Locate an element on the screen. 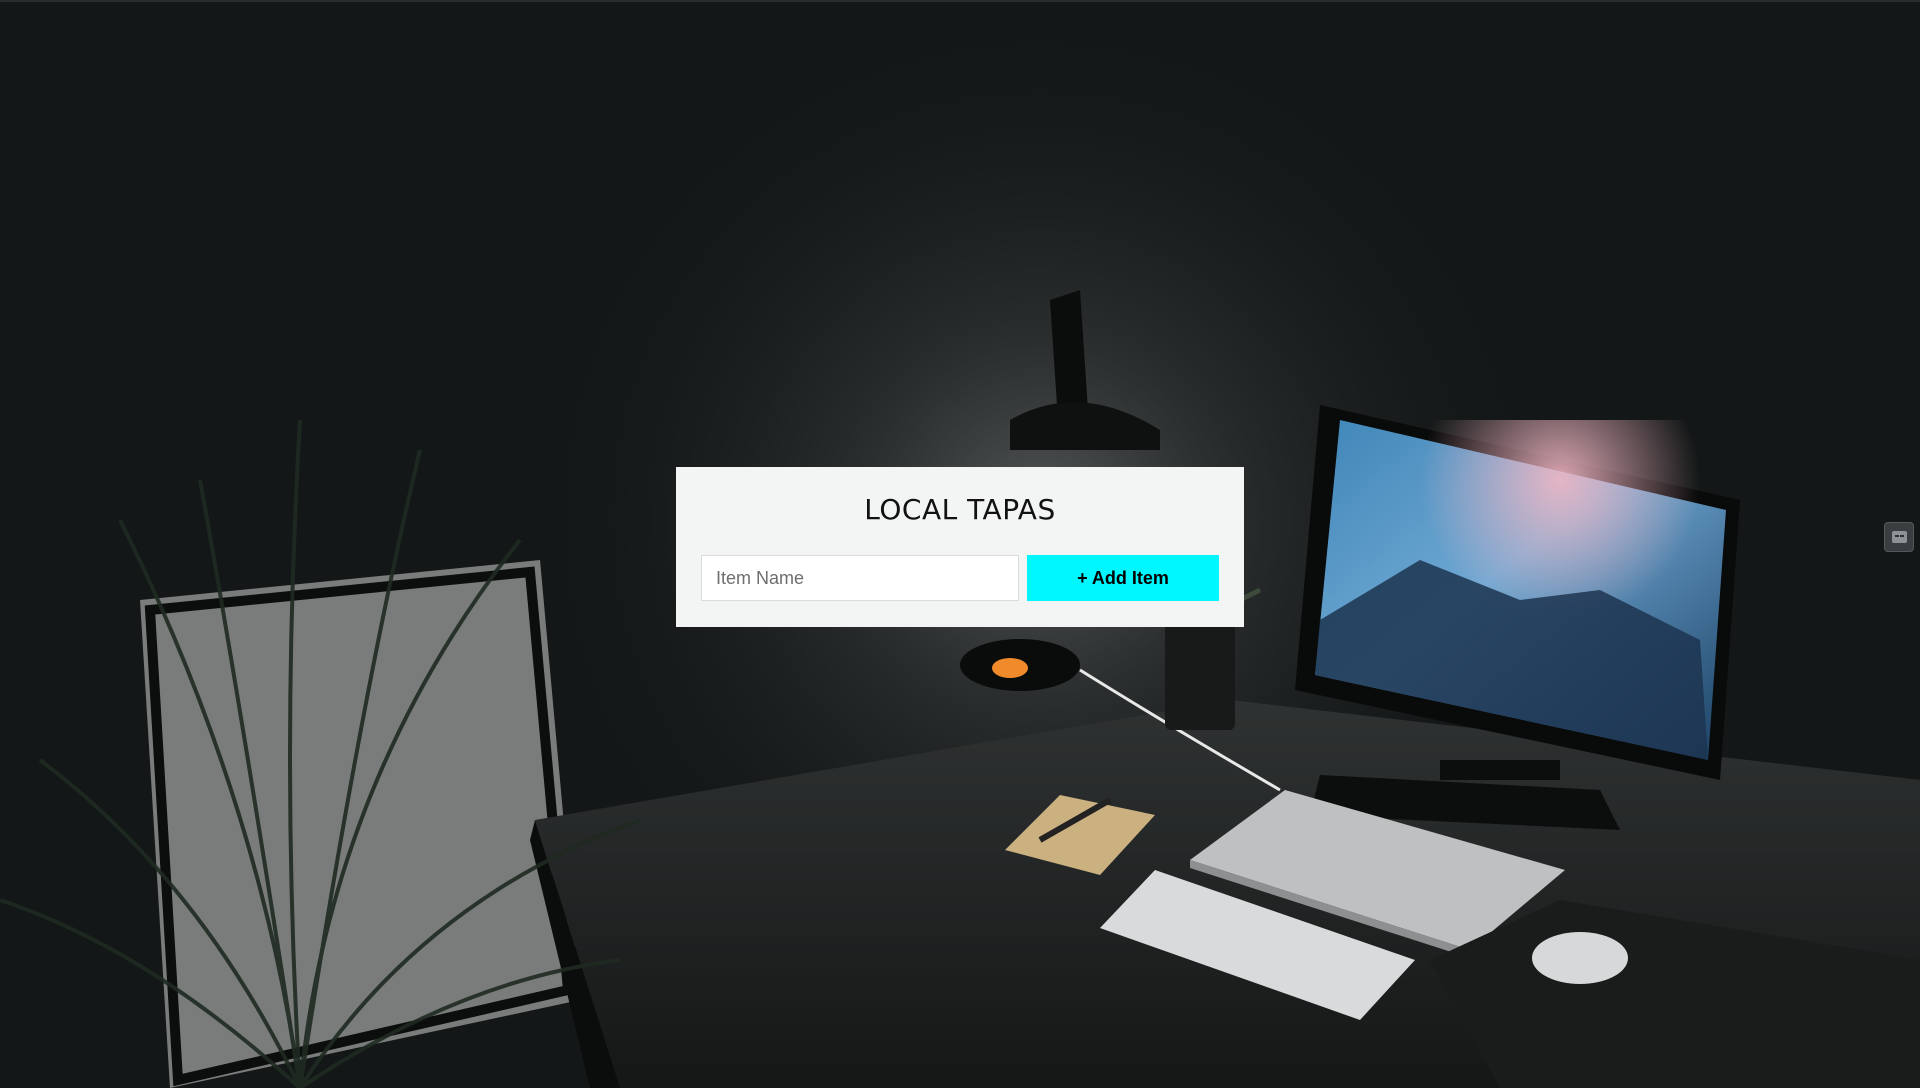  chat-widget-icon is located at coordinates (1899, 537).